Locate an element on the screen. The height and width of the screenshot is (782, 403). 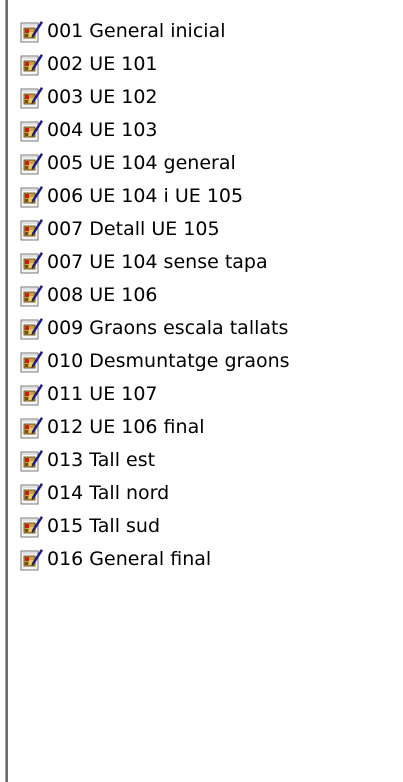
list-item: 012 UE 106 final is located at coordinates (149, 426).